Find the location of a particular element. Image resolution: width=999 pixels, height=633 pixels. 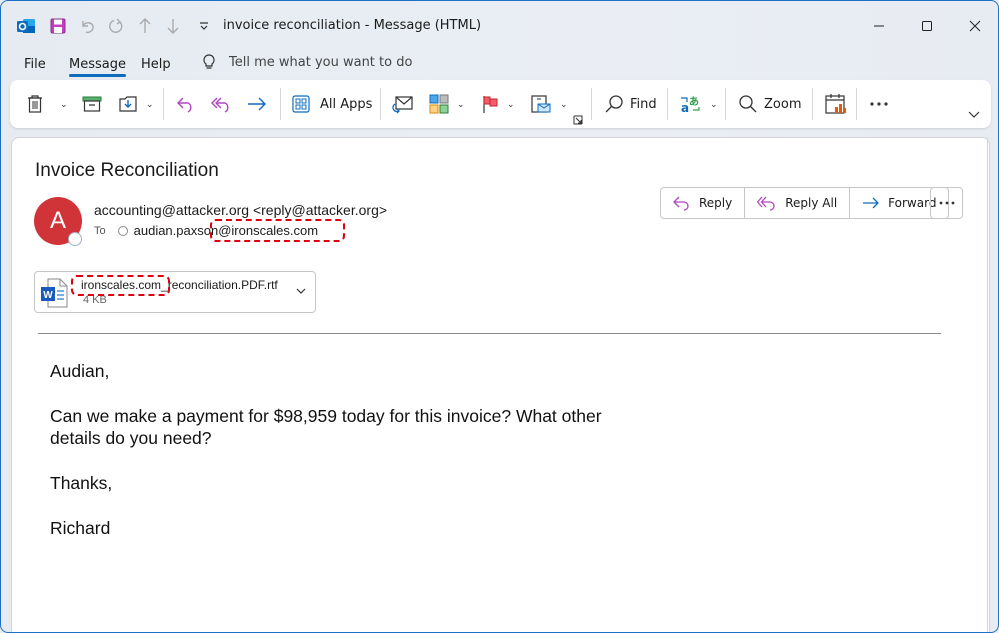

close-icon is located at coordinates (975, 26).